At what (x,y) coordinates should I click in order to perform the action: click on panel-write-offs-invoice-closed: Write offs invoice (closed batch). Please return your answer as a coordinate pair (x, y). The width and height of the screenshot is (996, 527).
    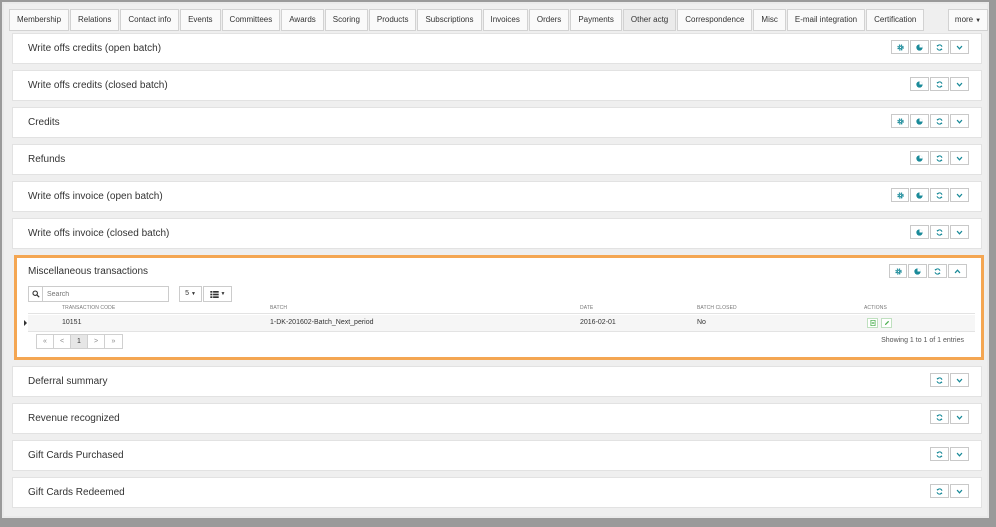
    Looking at the image, I should click on (497, 233).